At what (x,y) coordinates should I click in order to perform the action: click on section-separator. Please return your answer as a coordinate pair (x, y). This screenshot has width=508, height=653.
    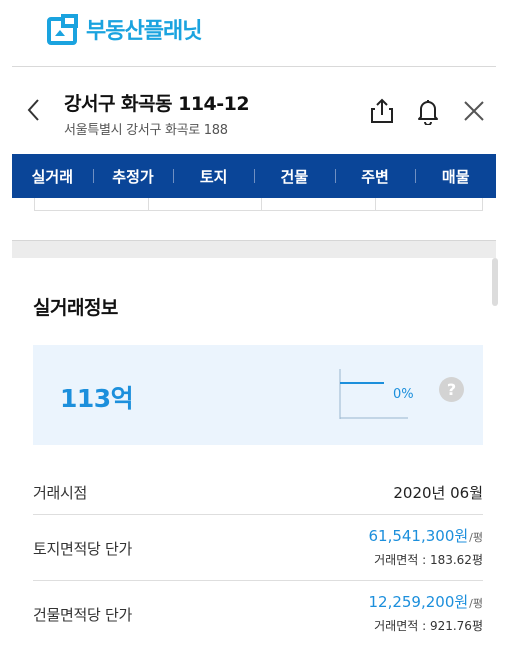
    Looking at the image, I should click on (254, 249).